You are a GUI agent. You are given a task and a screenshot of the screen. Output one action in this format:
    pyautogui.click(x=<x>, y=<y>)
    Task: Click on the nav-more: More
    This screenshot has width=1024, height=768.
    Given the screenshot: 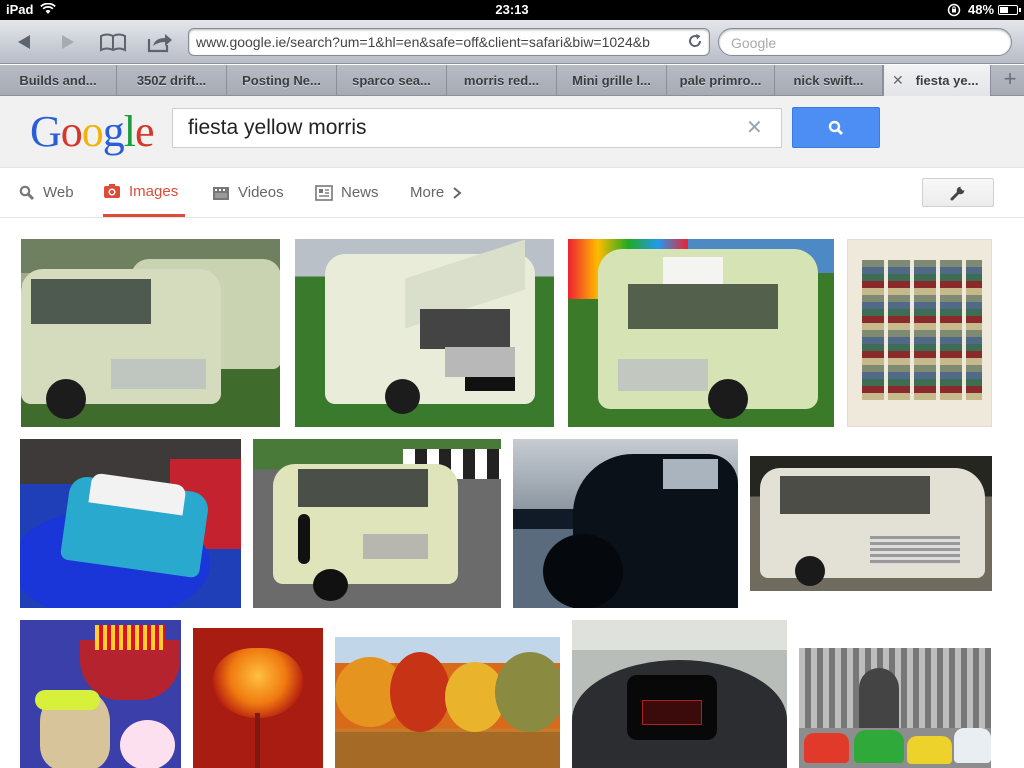 What is the action you would take?
    pyautogui.click(x=436, y=192)
    